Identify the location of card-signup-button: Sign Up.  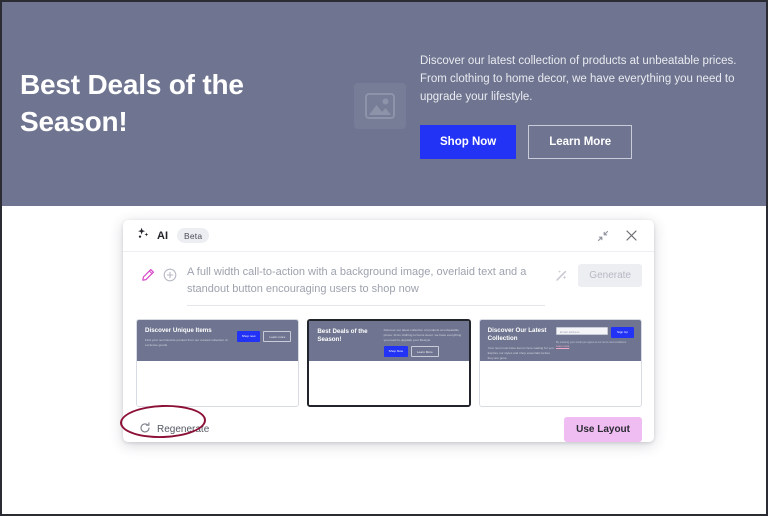
(622, 333).